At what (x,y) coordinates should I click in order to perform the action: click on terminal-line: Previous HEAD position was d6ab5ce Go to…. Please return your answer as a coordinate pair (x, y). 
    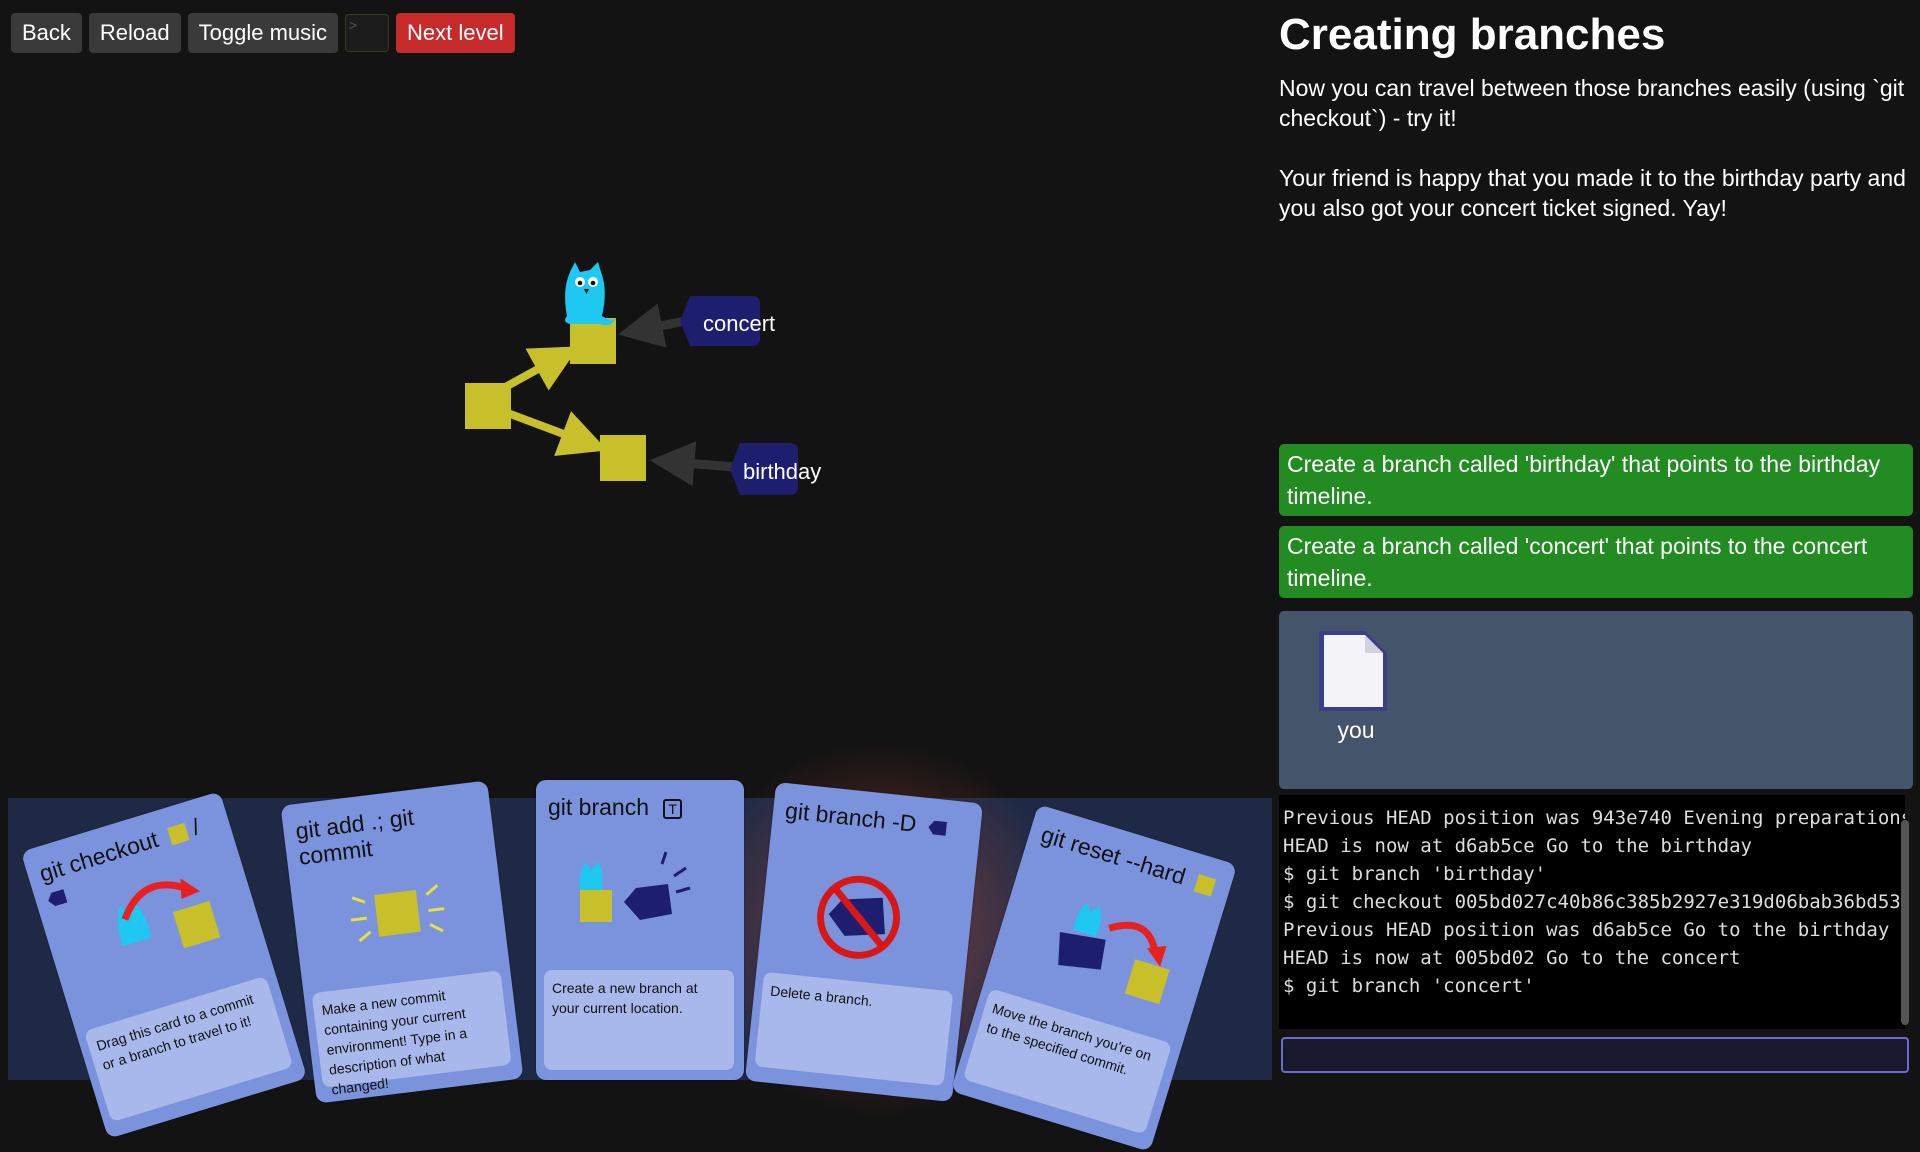
    Looking at the image, I should click on (1586, 930).